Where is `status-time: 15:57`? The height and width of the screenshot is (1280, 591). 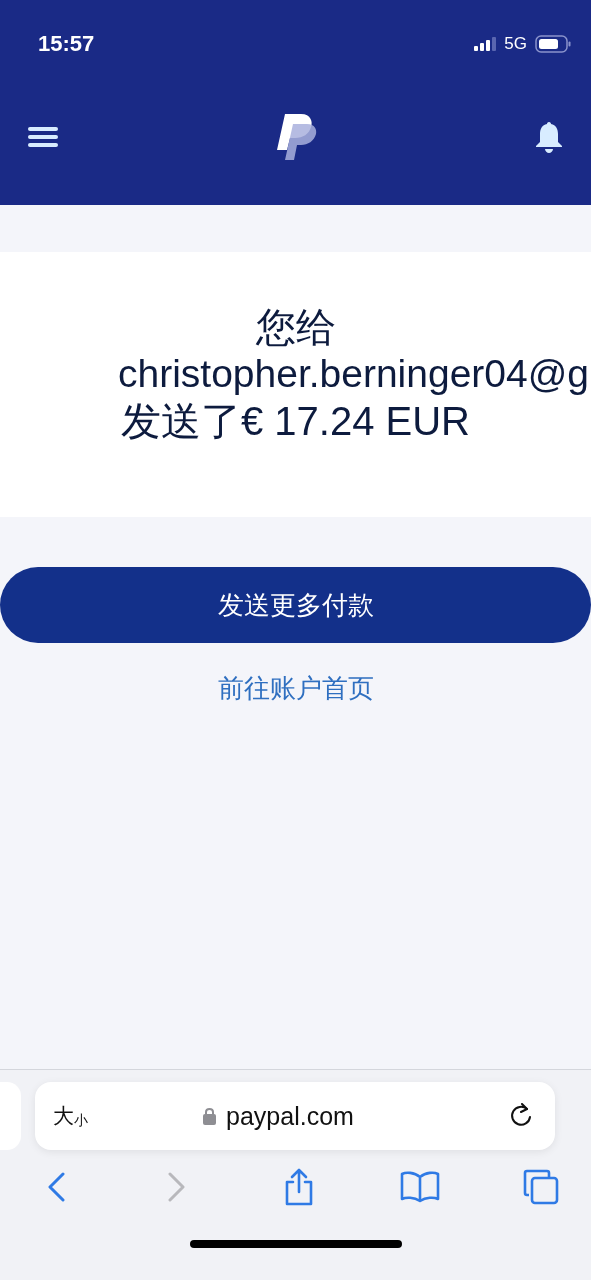 status-time: 15:57 is located at coordinates (66, 44).